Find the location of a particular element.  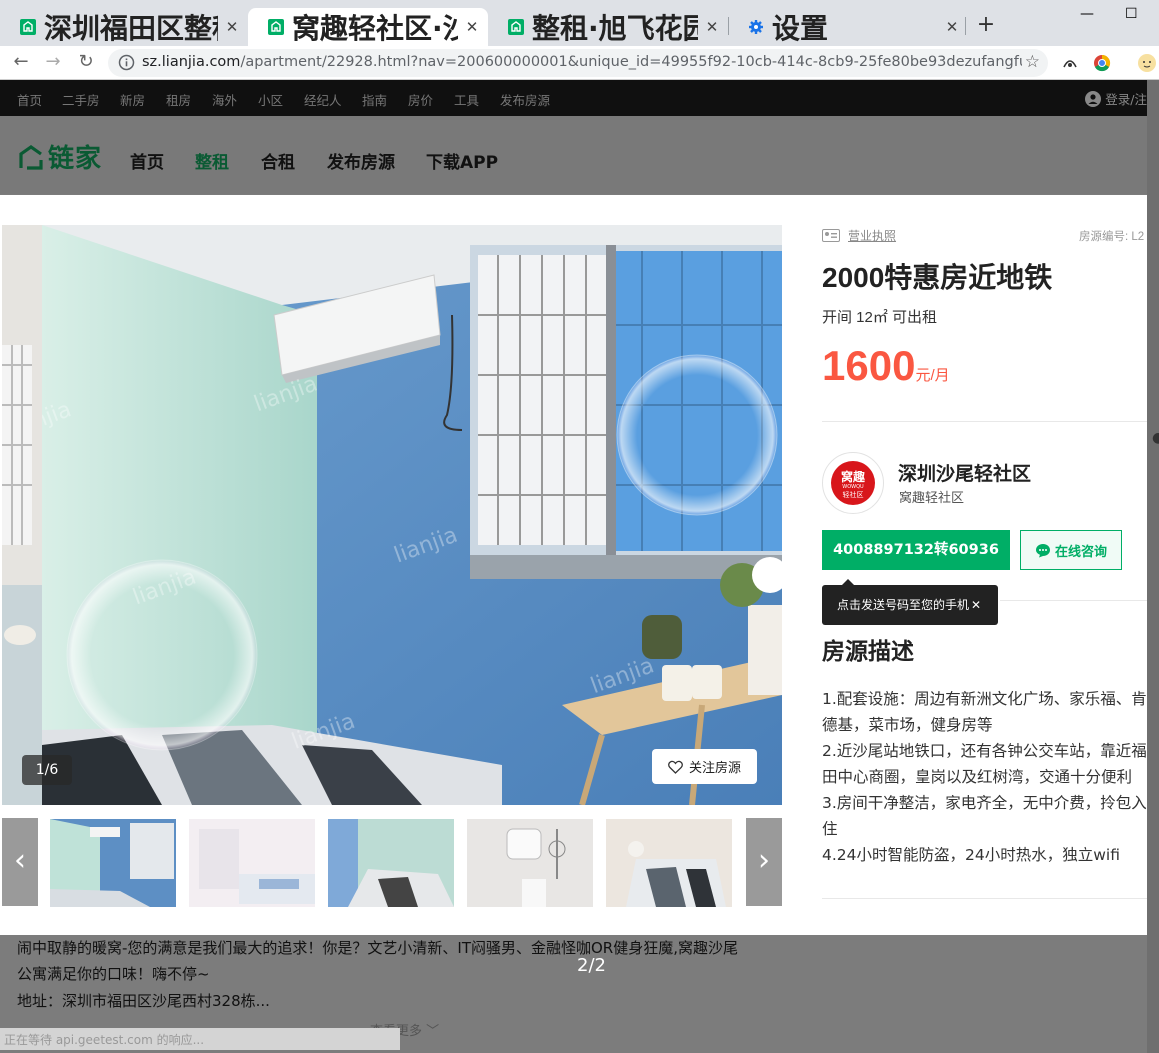

maximize-icon: ☐ is located at coordinates (1131, 14).